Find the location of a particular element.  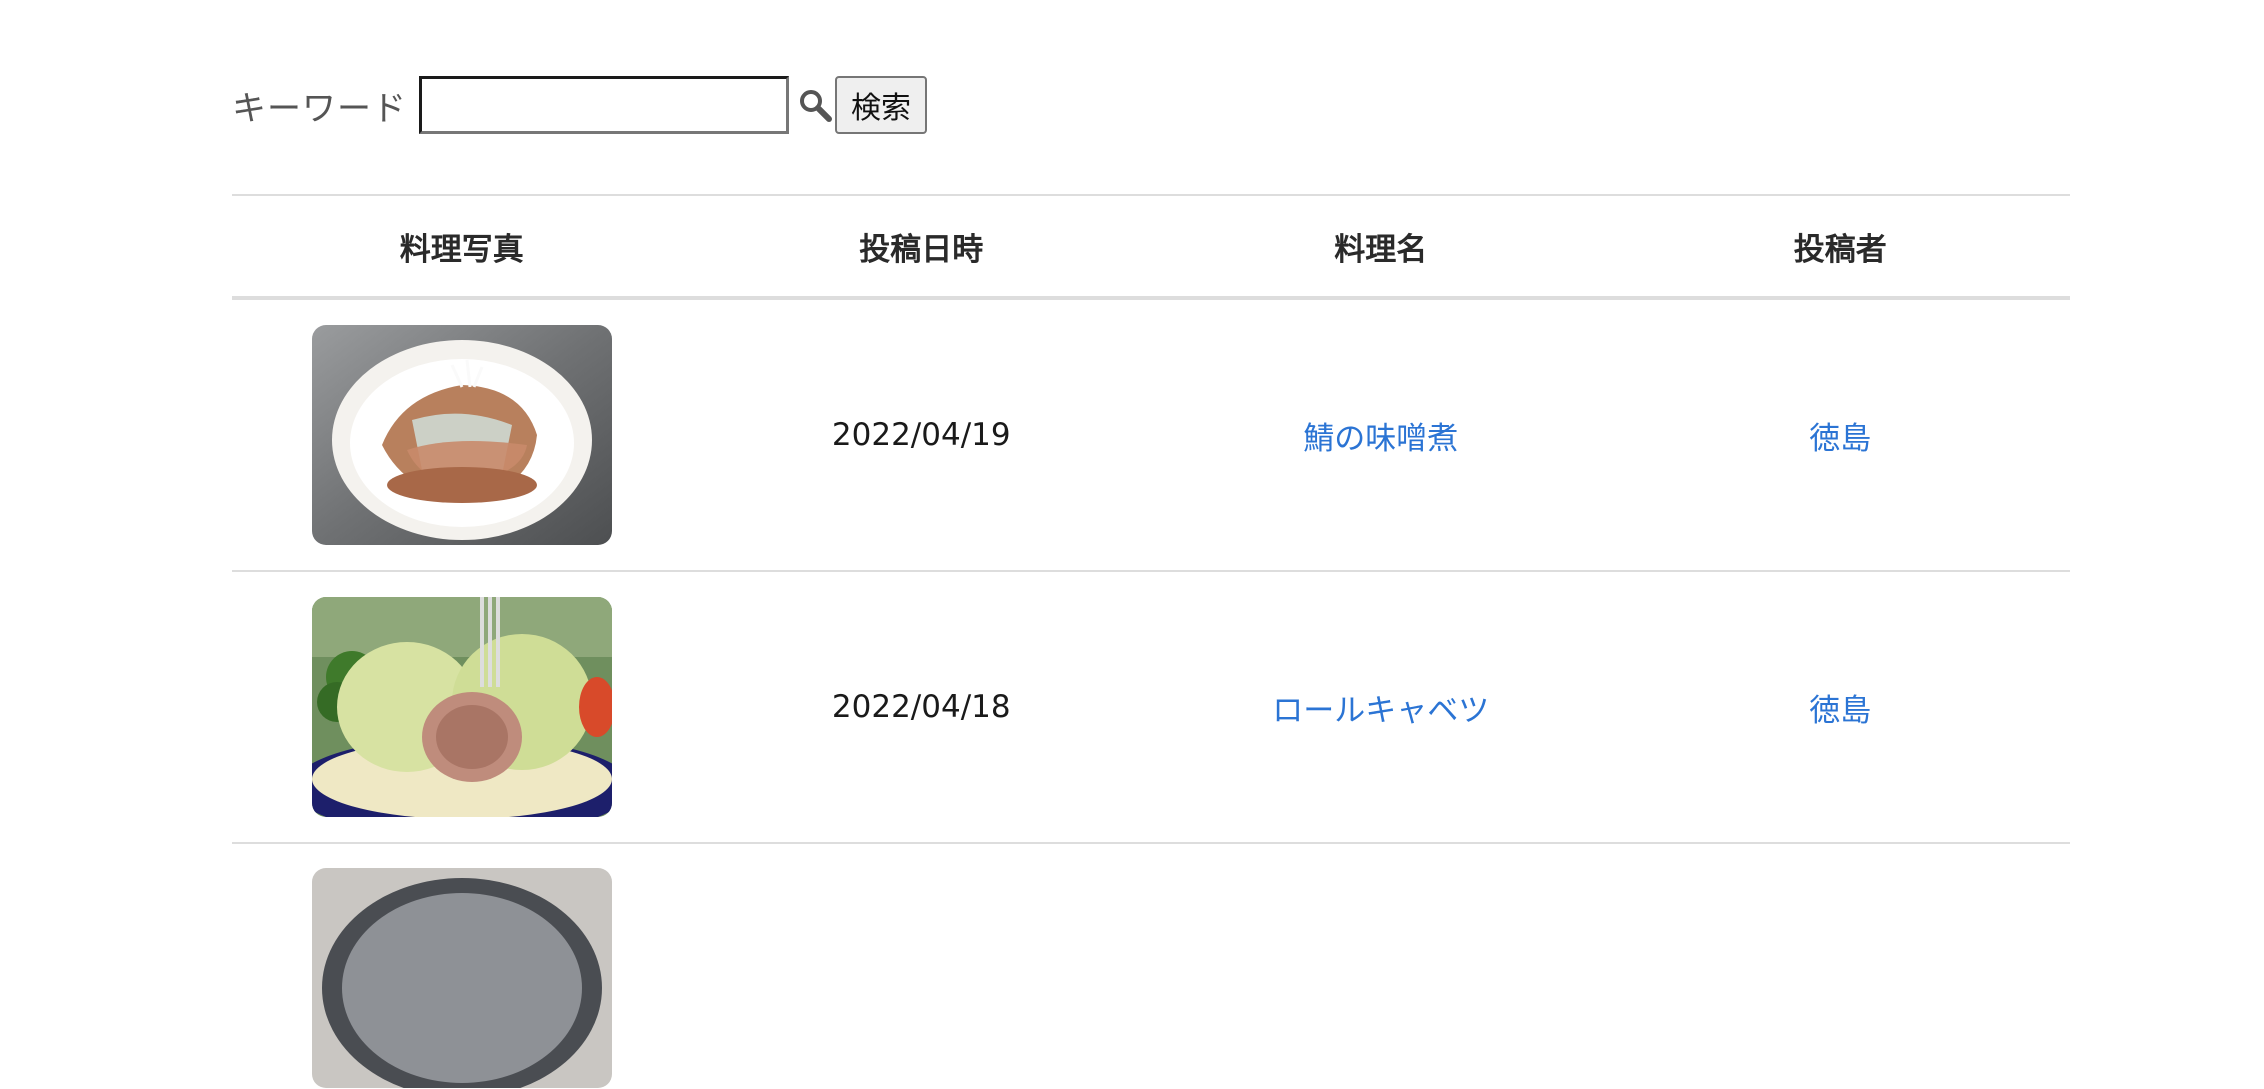

search-input is located at coordinates (604, 105).